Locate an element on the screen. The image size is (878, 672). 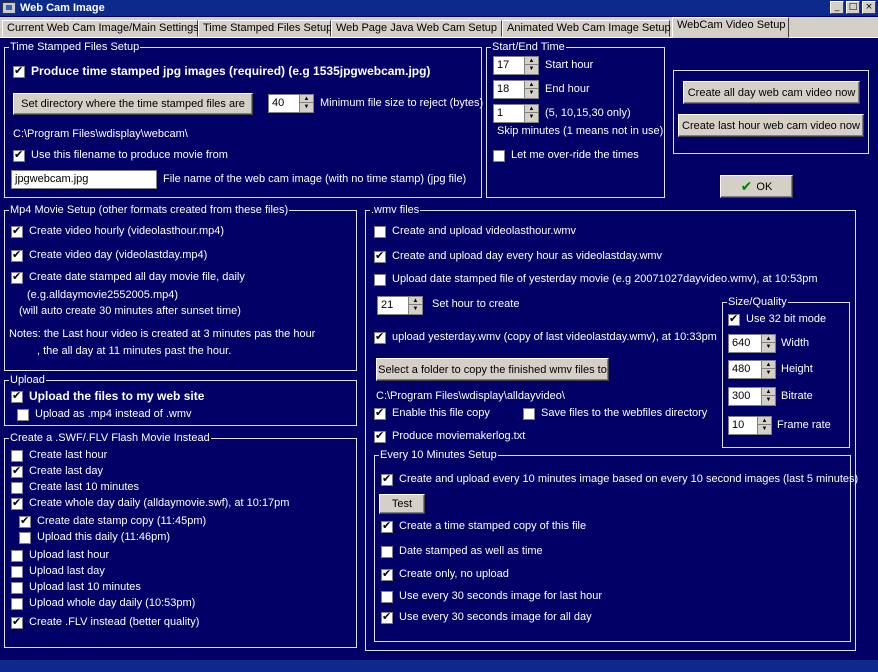
wmv-folder-path: C:\Program Files\wdisplay\alldayvideo\ is located at coordinates (470, 396).